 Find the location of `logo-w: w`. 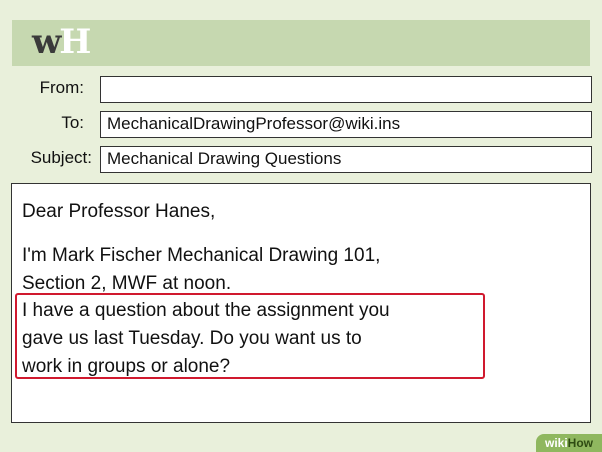

logo-w: w is located at coordinates (46, 42).